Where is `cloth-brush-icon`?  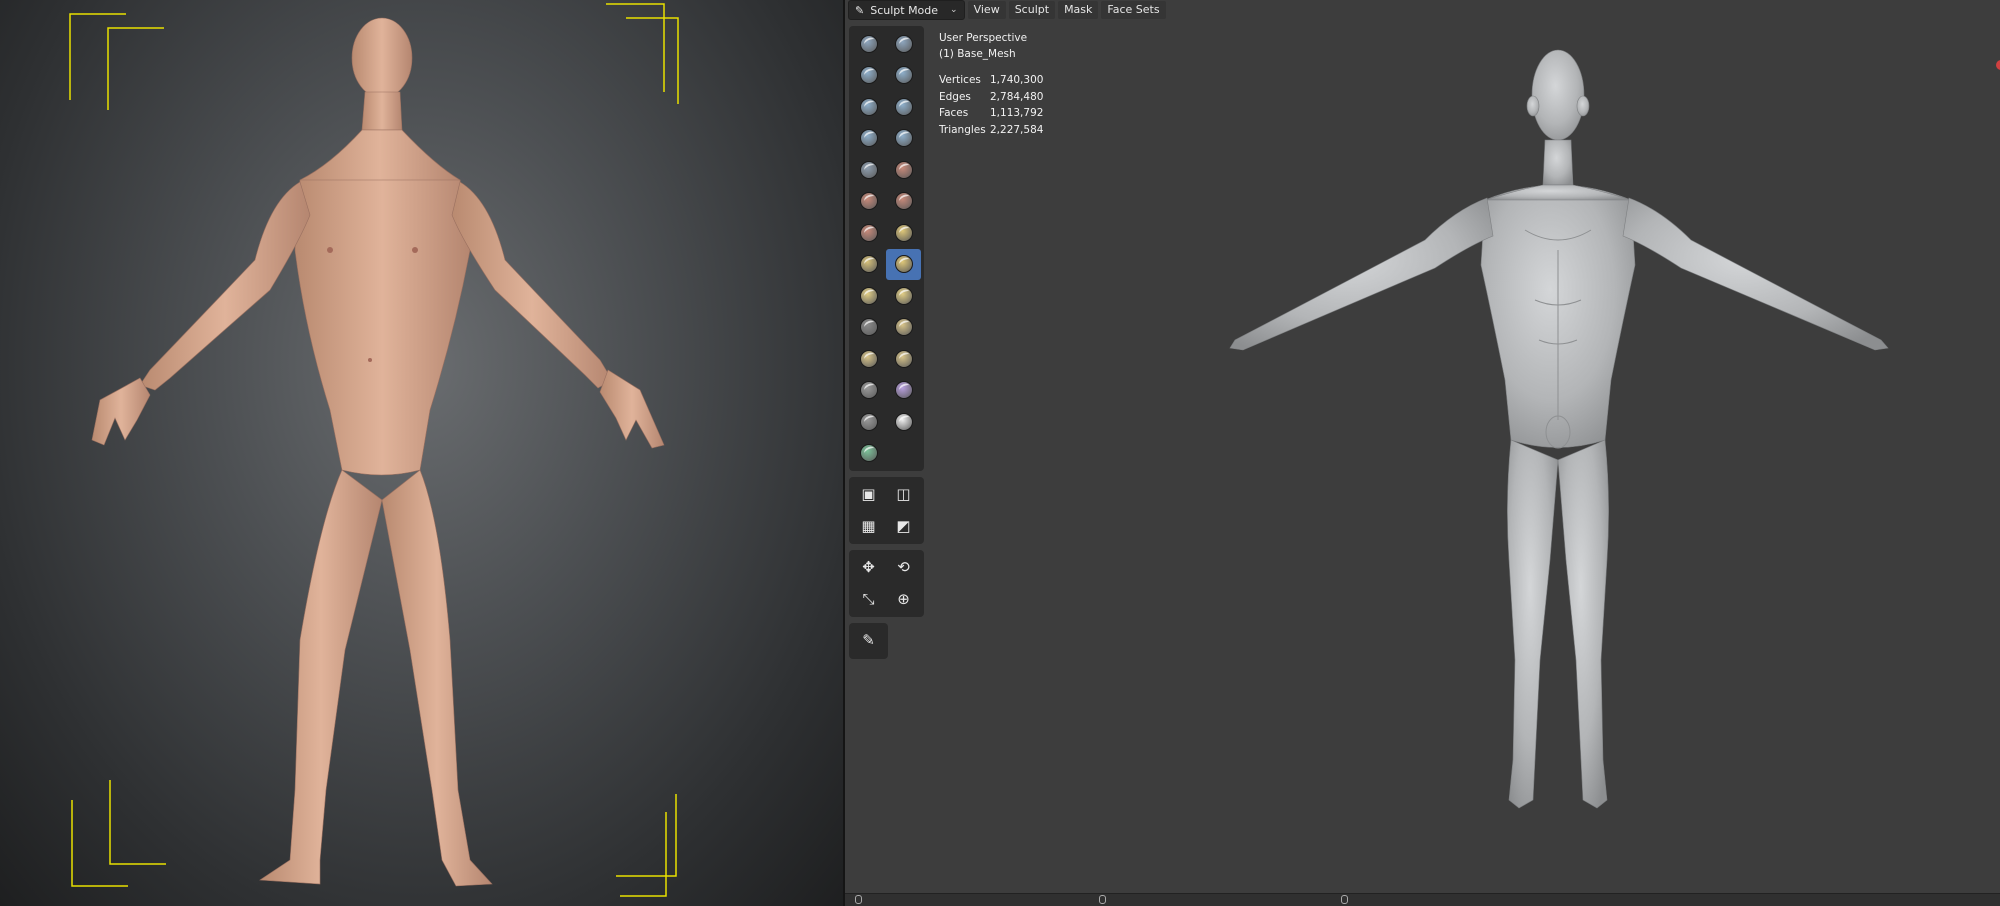
cloth-brush-icon is located at coordinates (868, 421).